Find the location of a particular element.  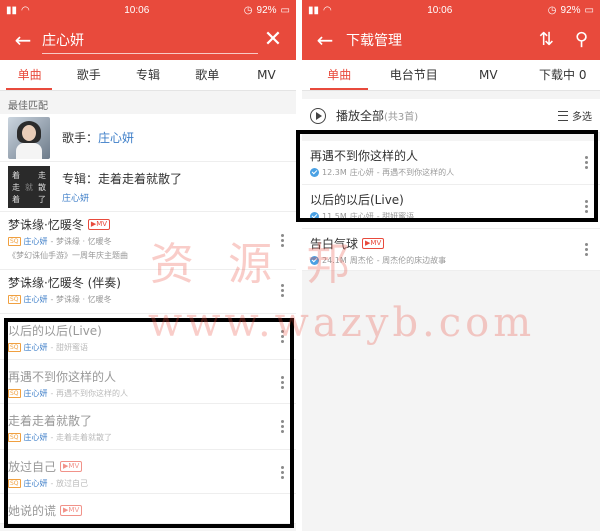

tab-playlists: 歌单 is located at coordinates (207, 75).